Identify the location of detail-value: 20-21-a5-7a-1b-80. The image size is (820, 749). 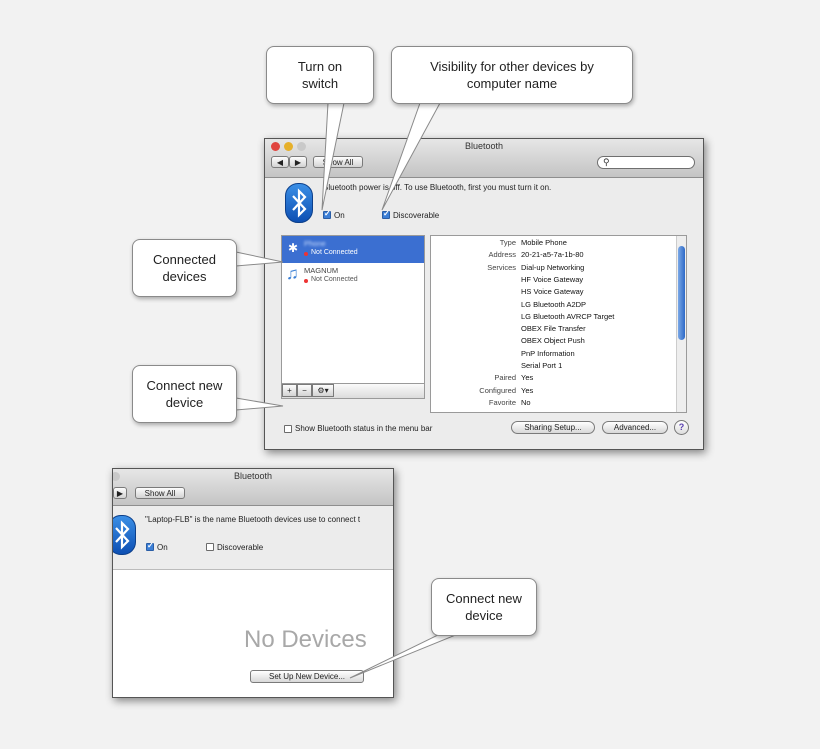
(552, 255).